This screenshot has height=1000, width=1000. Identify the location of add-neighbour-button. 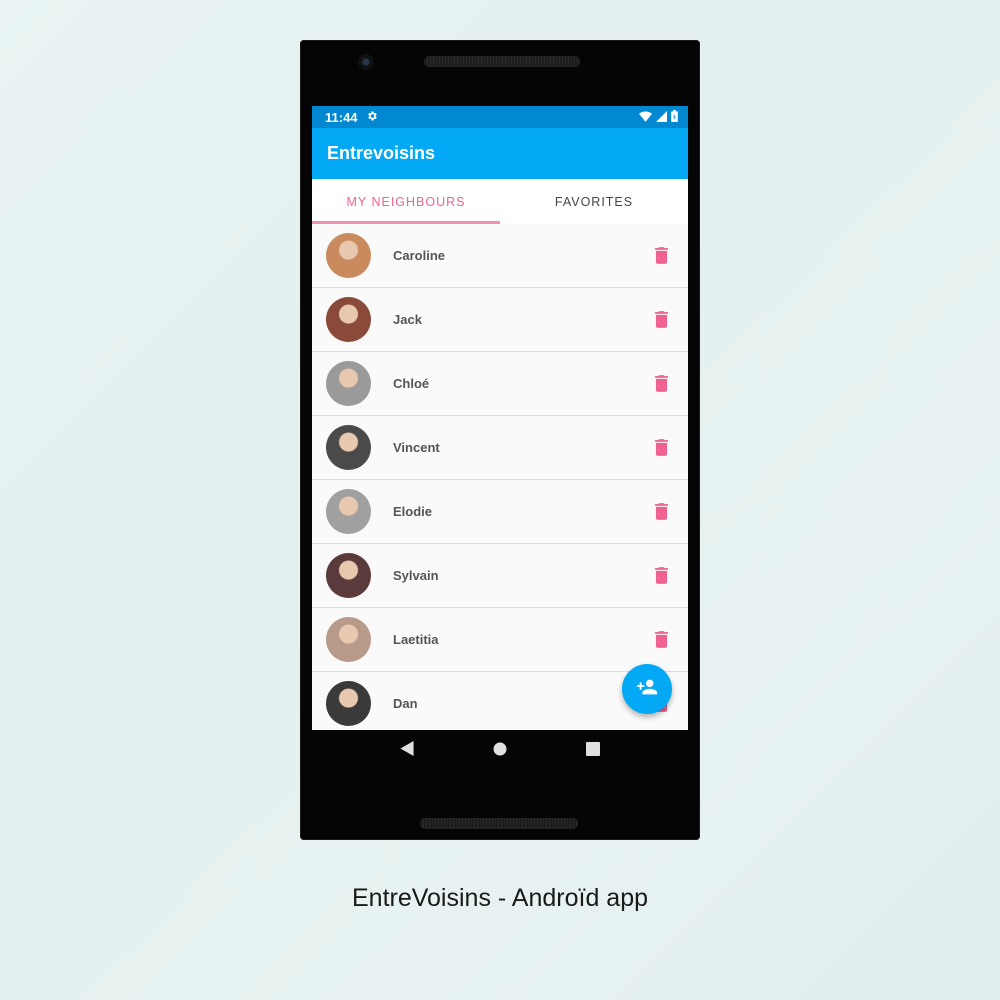
(647, 689).